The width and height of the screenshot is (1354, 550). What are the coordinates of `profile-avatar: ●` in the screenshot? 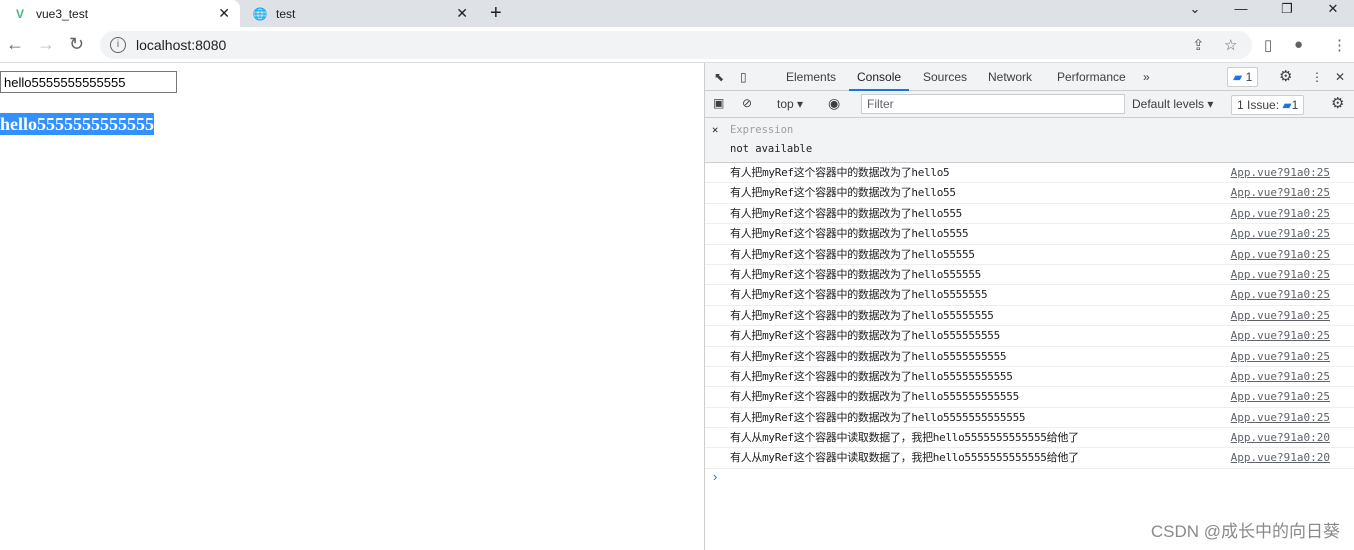 It's located at (1298, 44).